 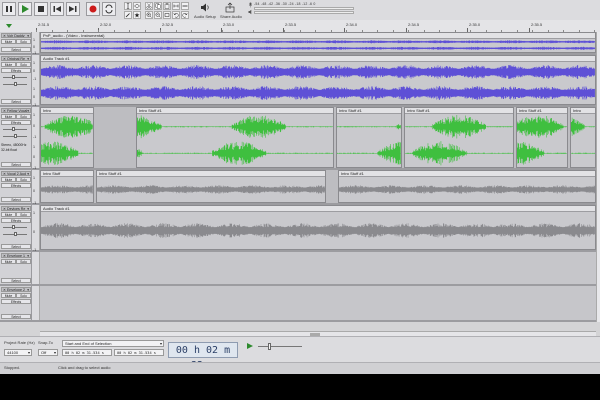 What do you see at coordinates (158, 15) in the screenshot?
I see `zoom-out-button` at bounding box center [158, 15].